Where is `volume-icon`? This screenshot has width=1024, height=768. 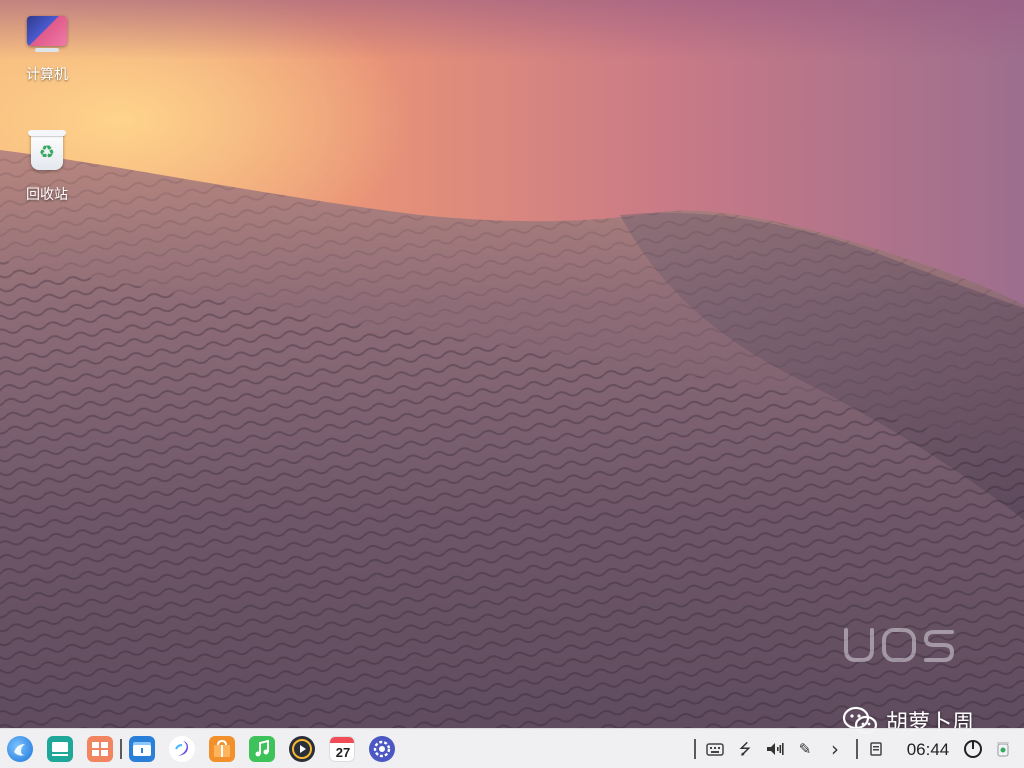
volume-icon is located at coordinates (775, 749).